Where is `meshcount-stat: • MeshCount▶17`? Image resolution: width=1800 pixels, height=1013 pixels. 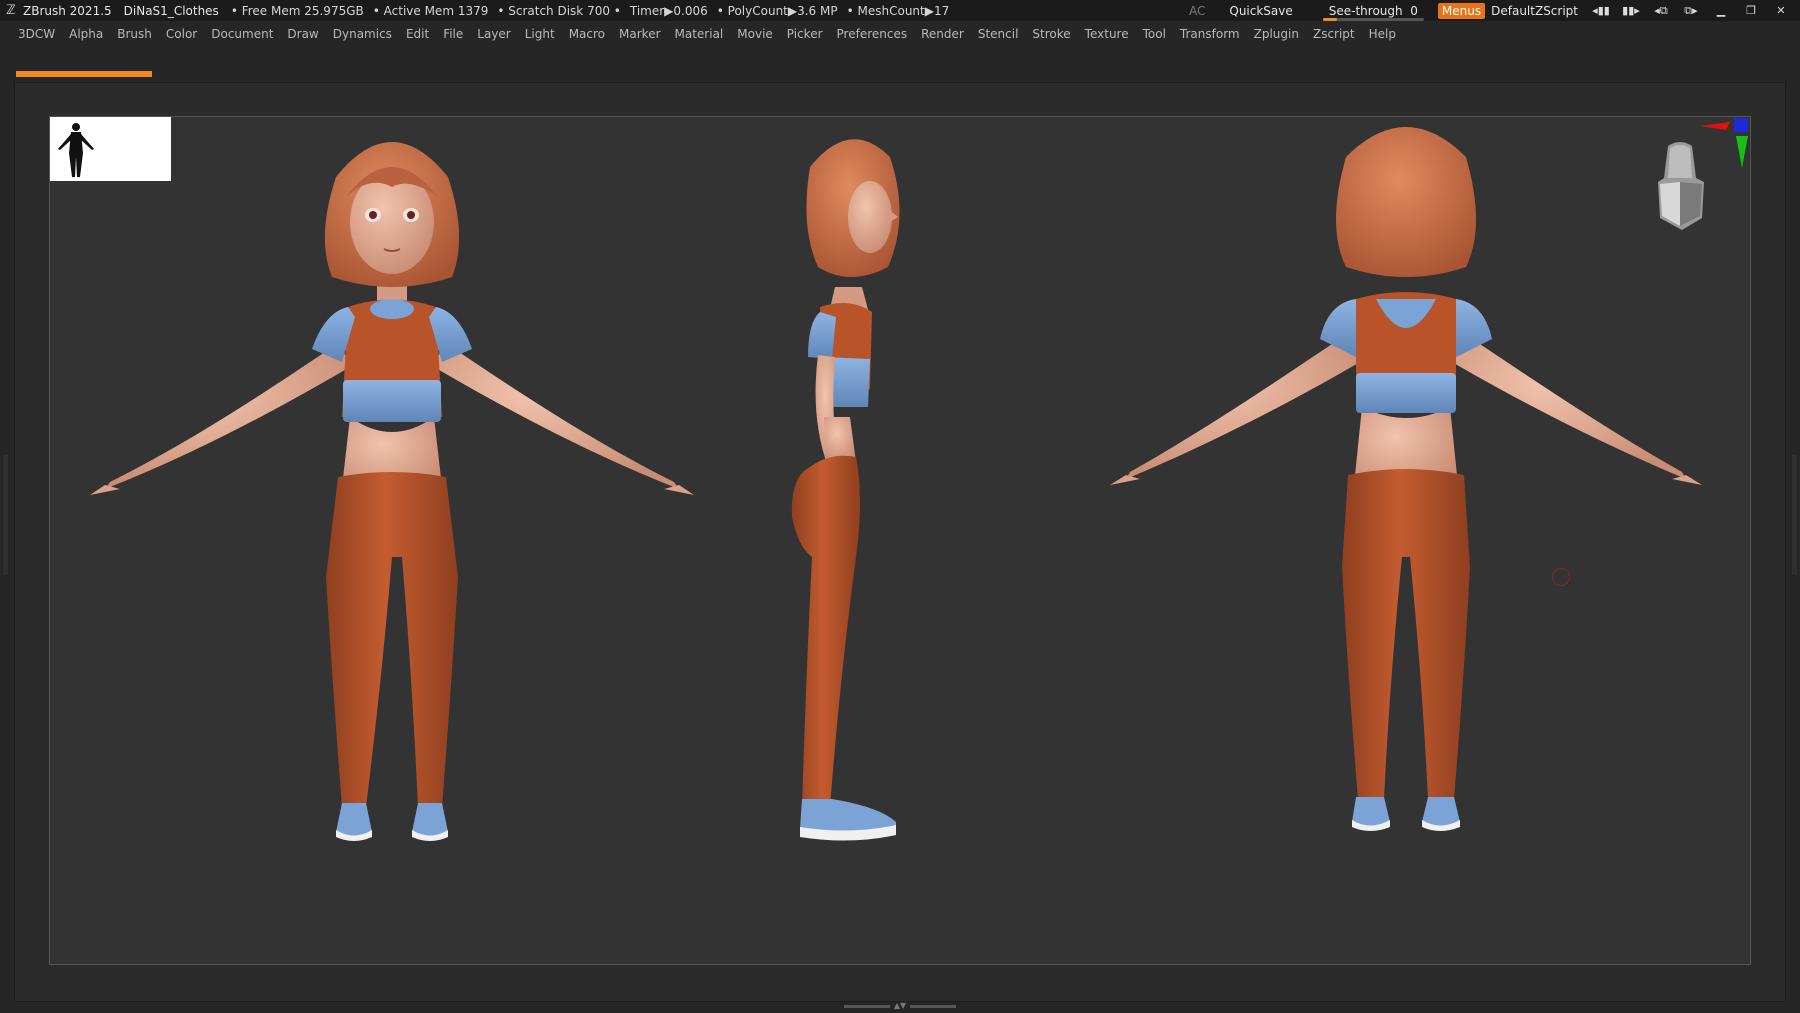 meshcount-stat: • MeshCount▶17 is located at coordinates (898, 10).